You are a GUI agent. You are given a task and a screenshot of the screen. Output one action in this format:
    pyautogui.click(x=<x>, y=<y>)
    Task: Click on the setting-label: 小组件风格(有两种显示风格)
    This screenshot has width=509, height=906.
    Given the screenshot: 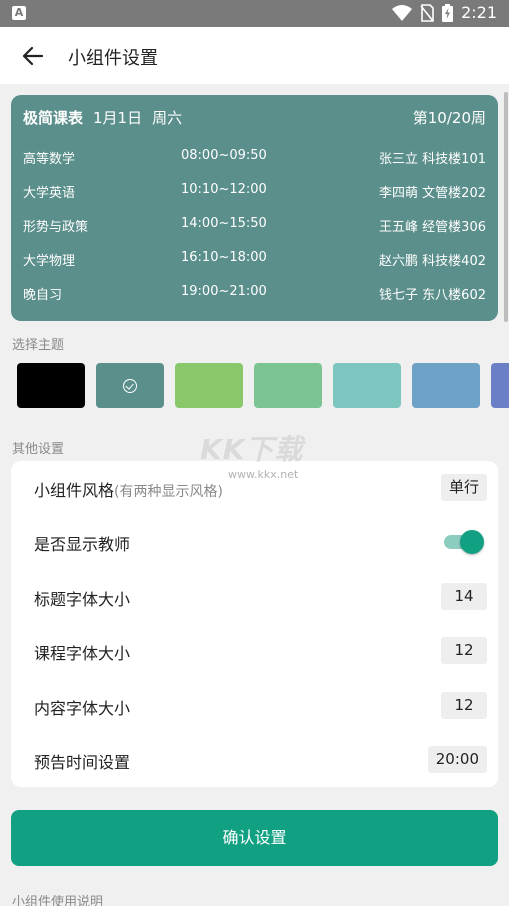 What is the action you would take?
    pyautogui.click(x=128, y=489)
    